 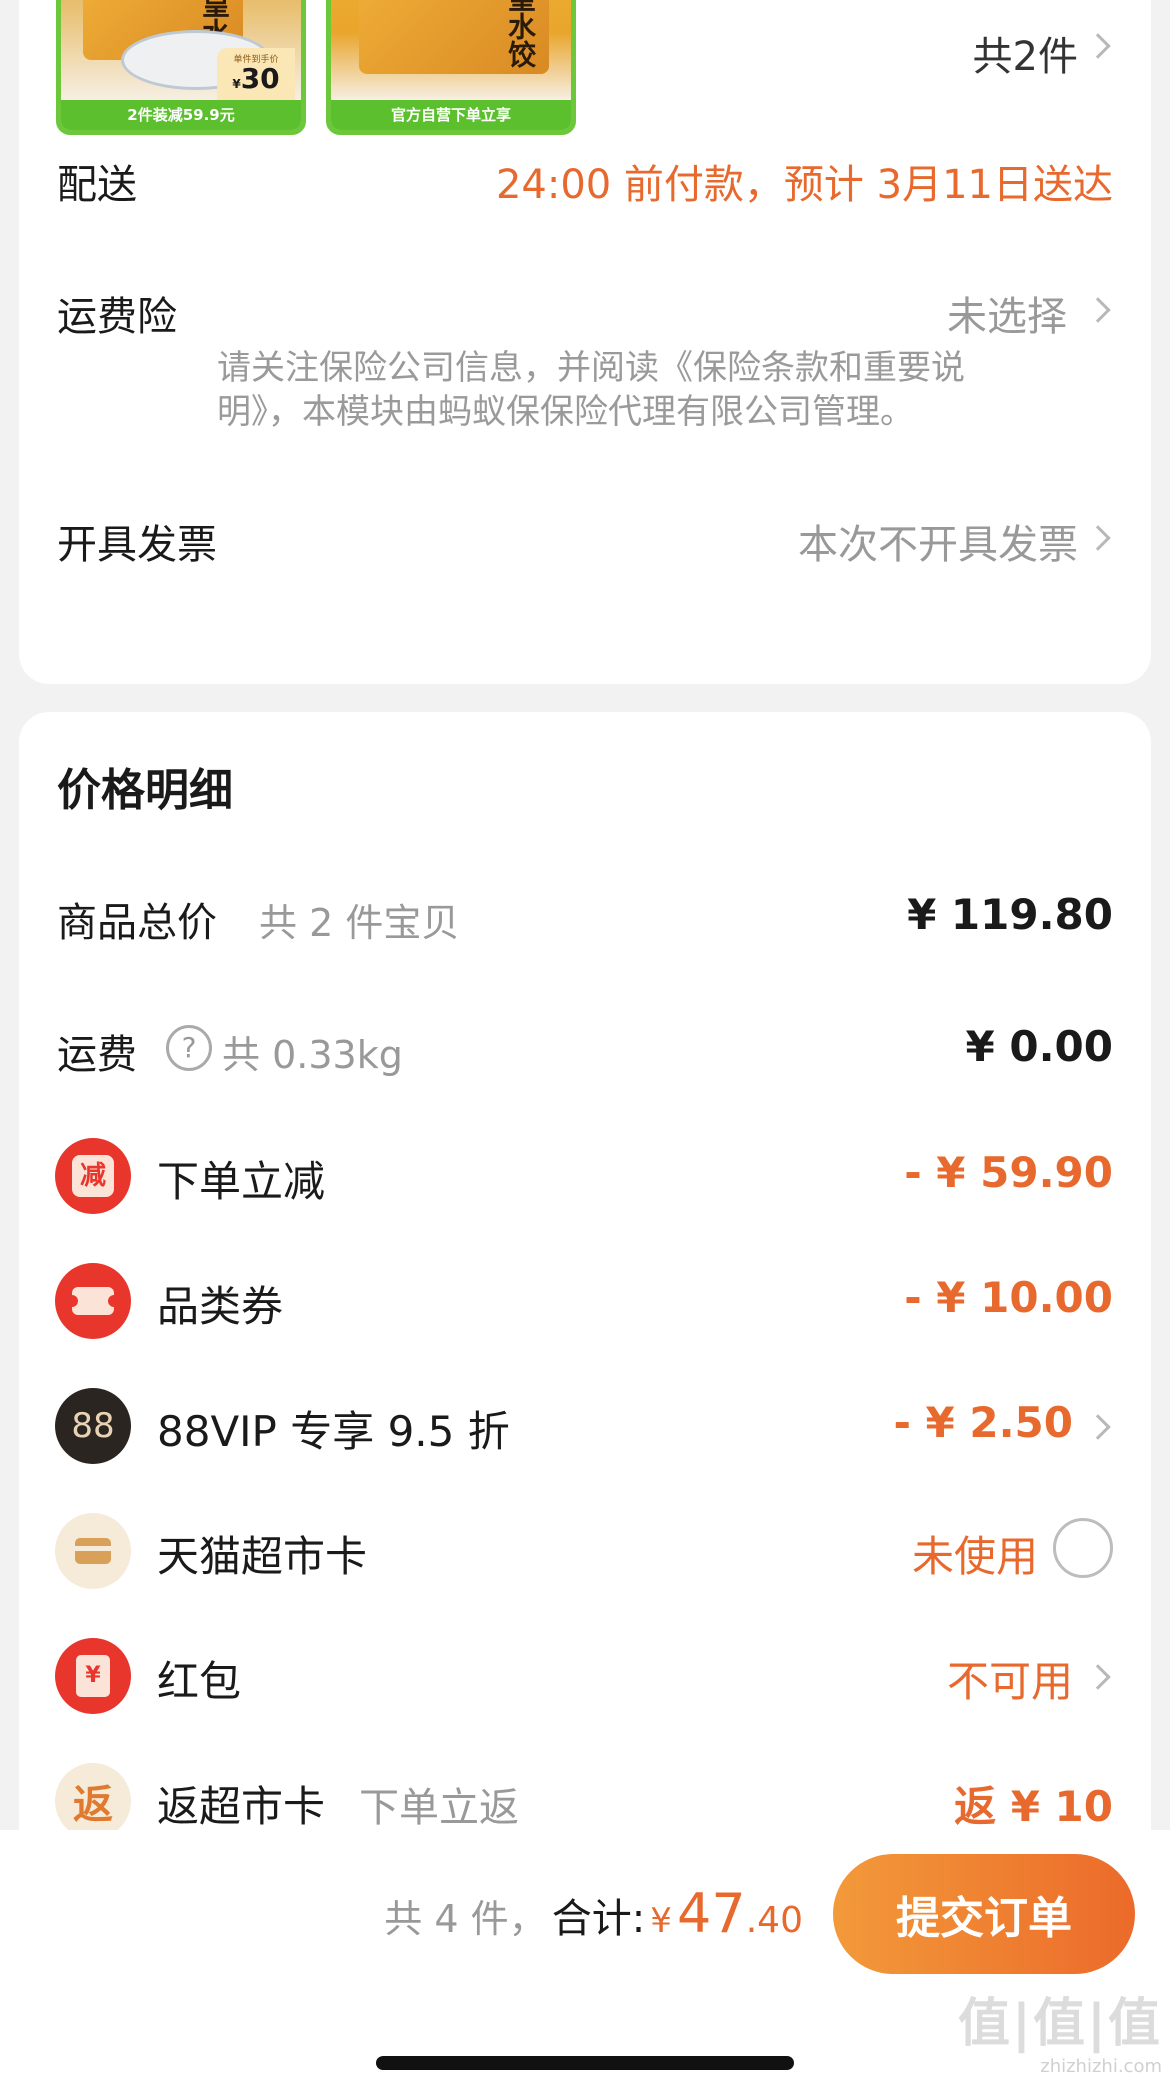 I want to click on shipping-insurance-value: 未选择, so click(x=1007, y=313).